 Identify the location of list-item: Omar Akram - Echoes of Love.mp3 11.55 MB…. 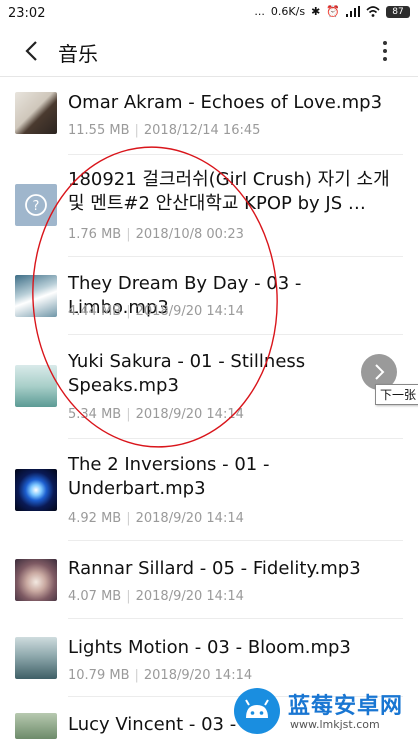
(209, 116).